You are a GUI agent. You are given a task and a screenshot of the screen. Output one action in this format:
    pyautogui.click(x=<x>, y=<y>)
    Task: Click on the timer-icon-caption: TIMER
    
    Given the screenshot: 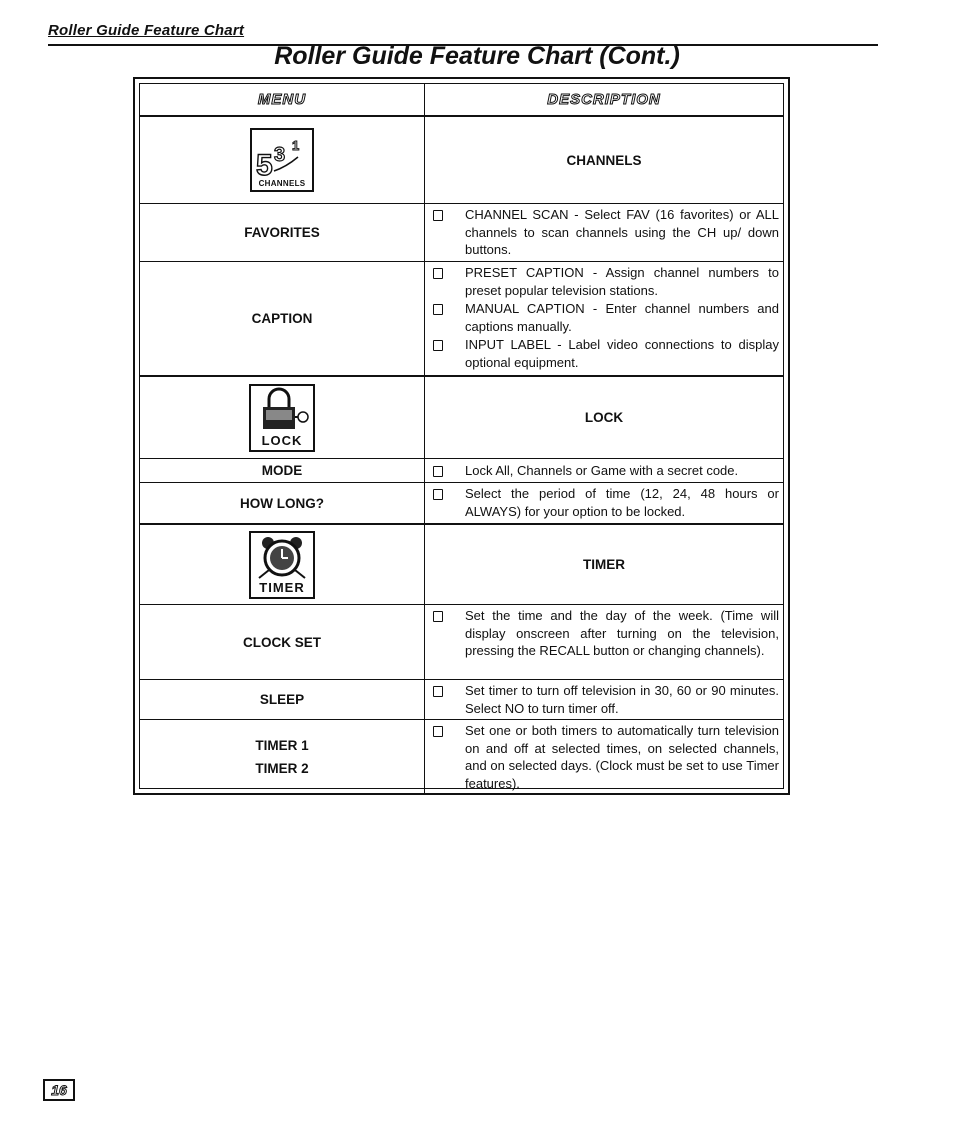 What is the action you would take?
    pyautogui.click(x=282, y=587)
    